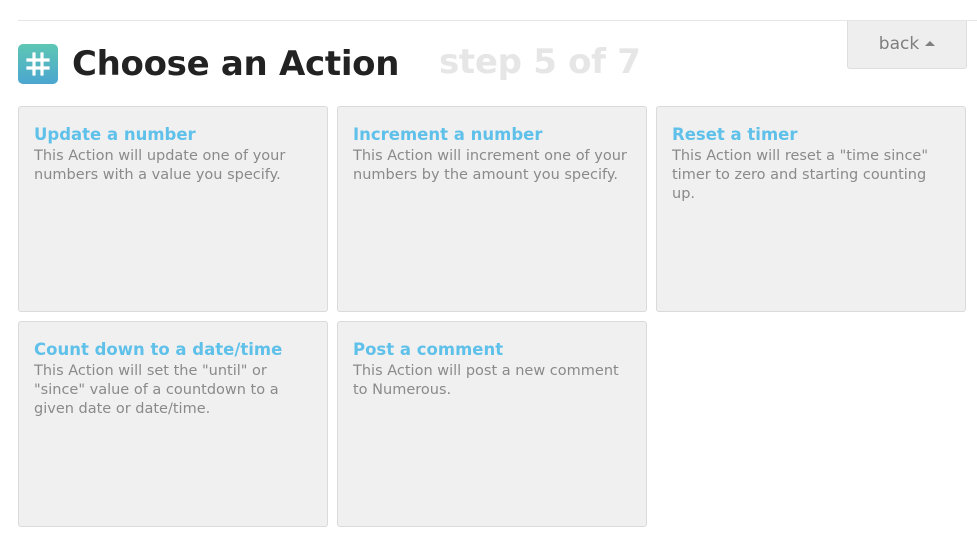 This screenshot has width=977, height=548. Describe the element at coordinates (540, 62) in the screenshot. I see `step-indicator: step 5 of 7` at that location.